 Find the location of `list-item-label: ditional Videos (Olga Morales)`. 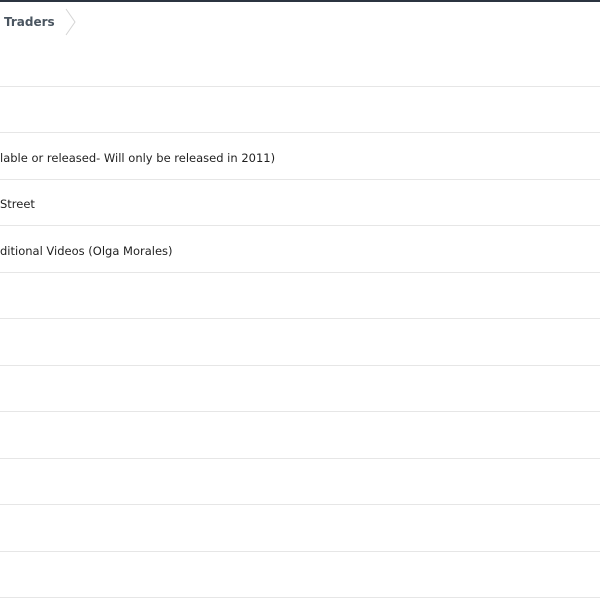

list-item-label: ditional Videos (Olga Morales) is located at coordinates (86, 250).